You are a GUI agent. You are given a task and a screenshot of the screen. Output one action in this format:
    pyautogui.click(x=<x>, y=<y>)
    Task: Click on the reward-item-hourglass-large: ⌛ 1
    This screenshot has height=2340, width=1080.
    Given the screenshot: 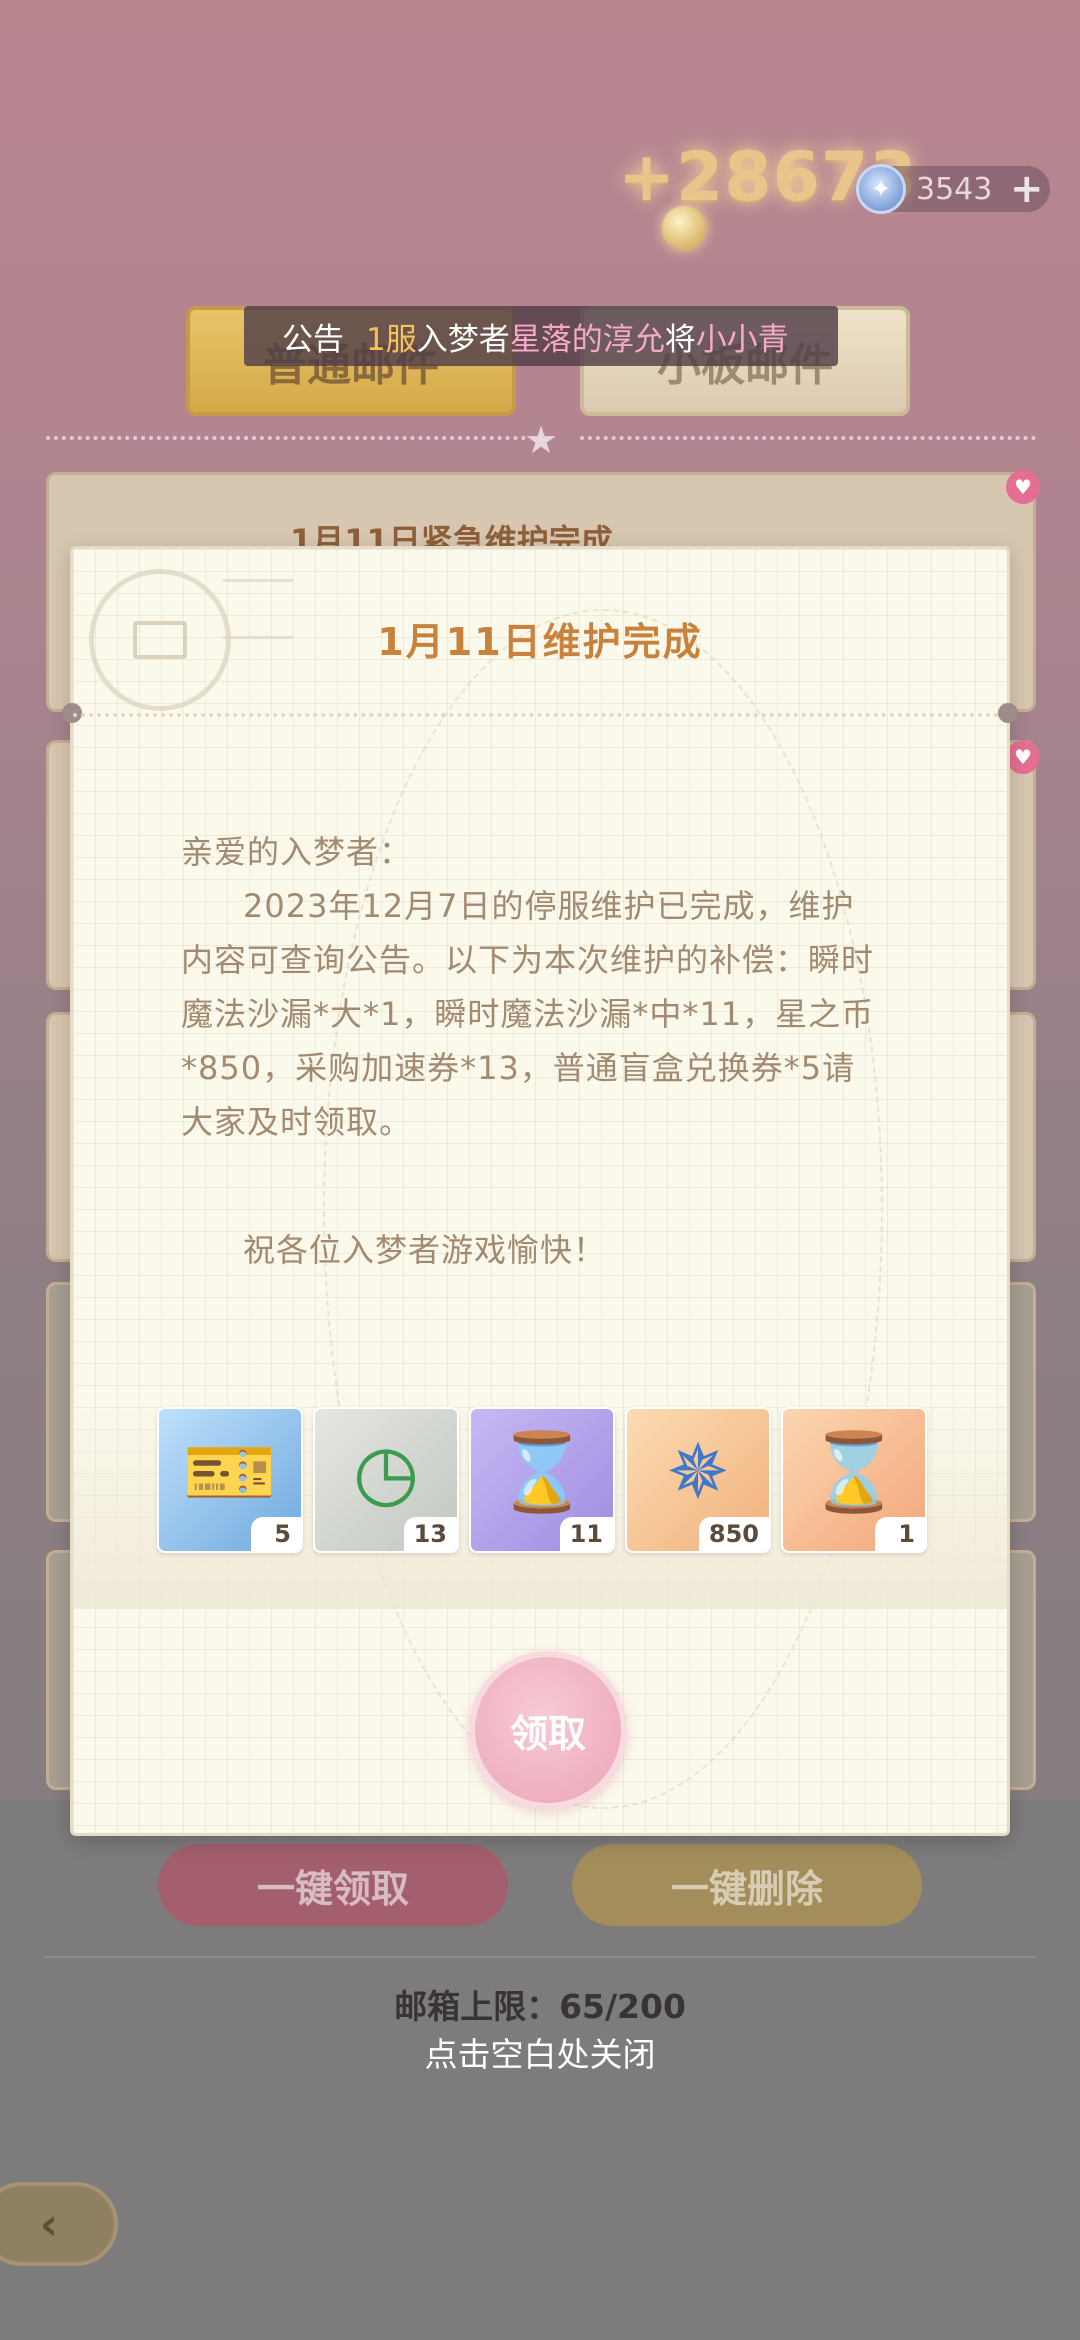 What is the action you would take?
    pyautogui.click(x=854, y=1480)
    